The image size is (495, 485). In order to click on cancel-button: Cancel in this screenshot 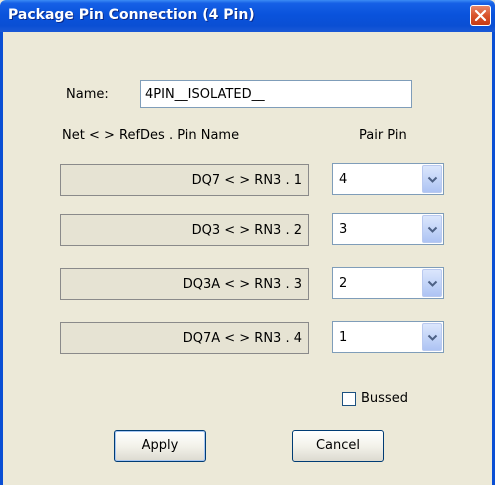, I will do `click(338, 446)`.